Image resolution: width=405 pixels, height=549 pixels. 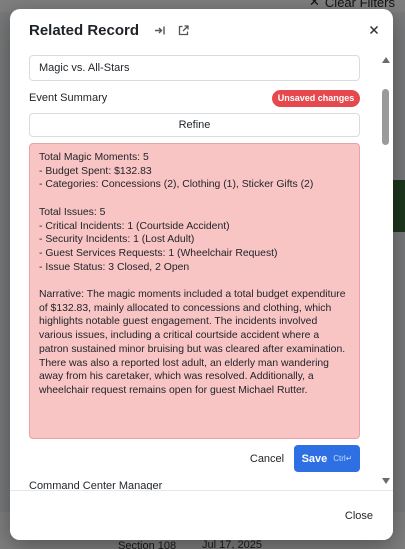 I want to click on cancel-button: Cancel, so click(x=267, y=459).